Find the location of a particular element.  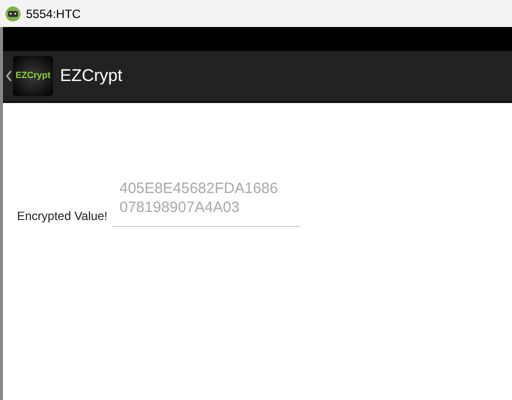

robot-icon is located at coordinates (13, 14).